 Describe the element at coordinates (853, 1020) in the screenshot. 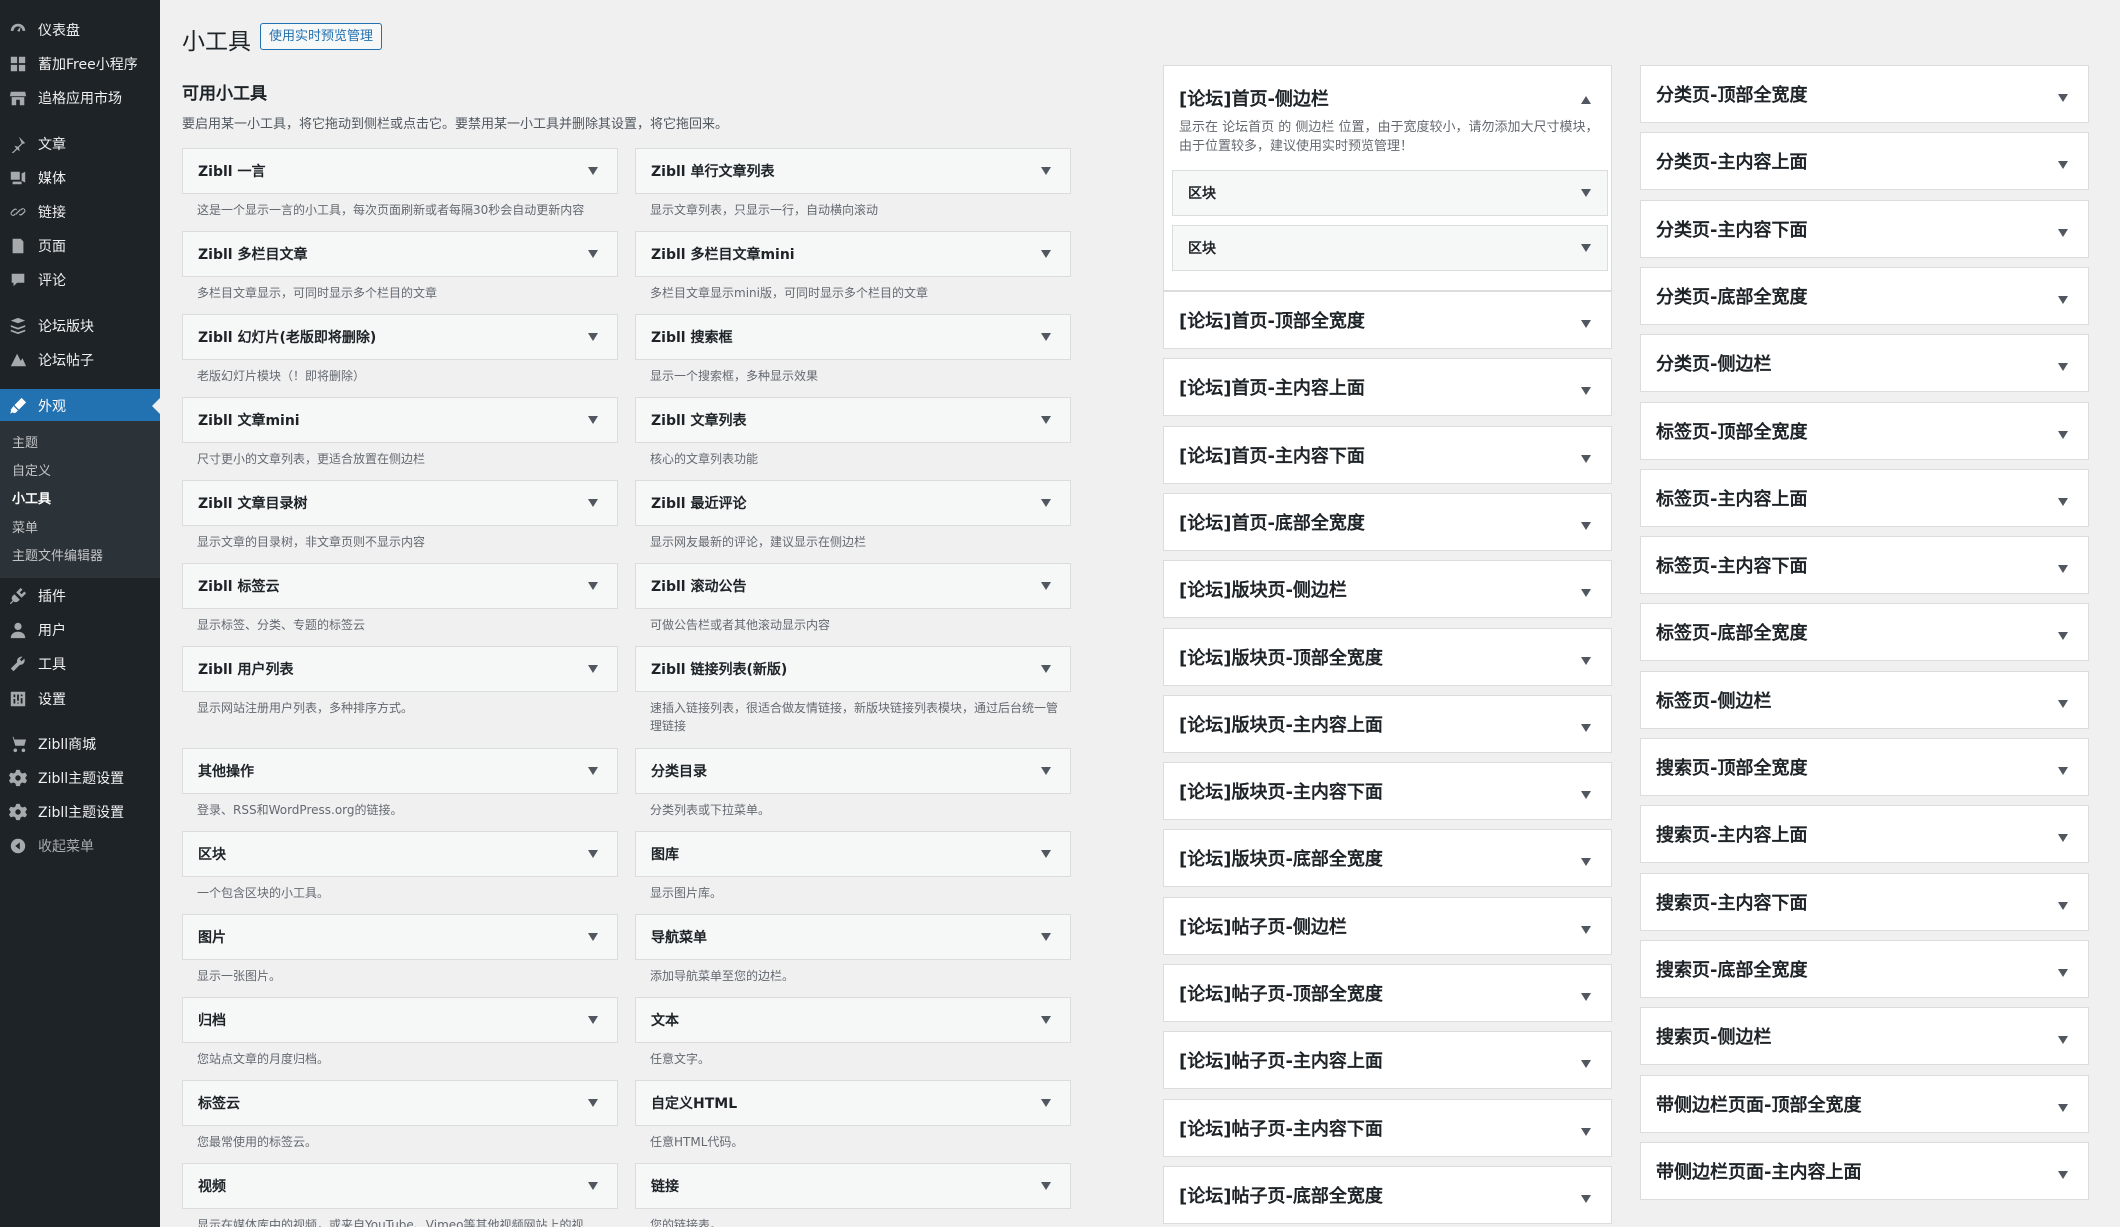

I see `available-widget: 文本` at that location.